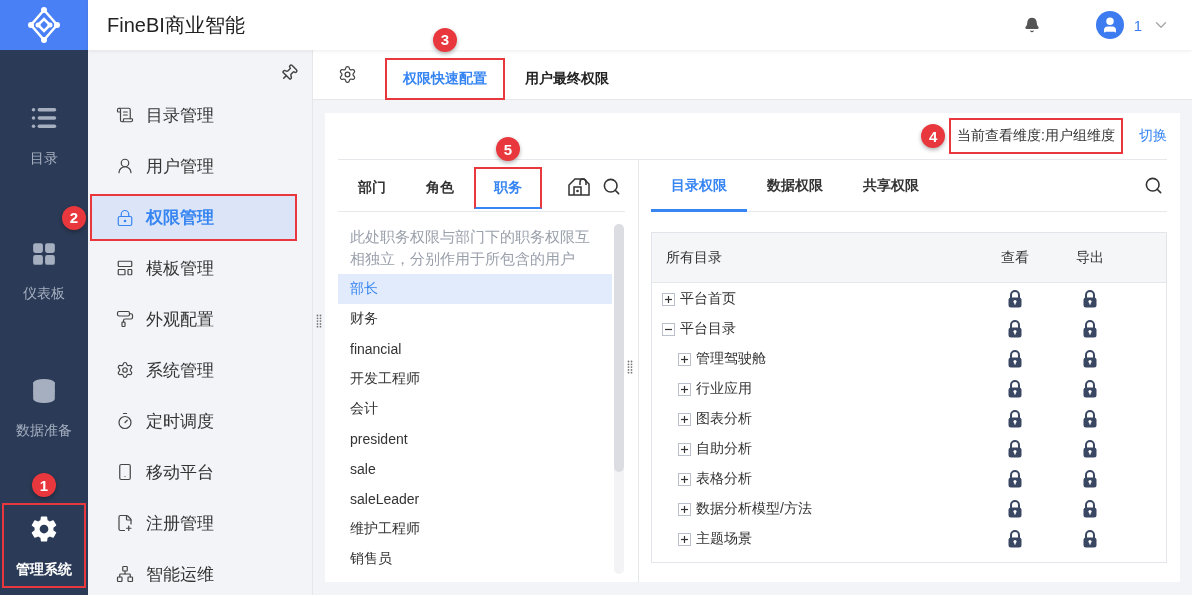  I want to click on list-item: 销售员, so click(475, 559).